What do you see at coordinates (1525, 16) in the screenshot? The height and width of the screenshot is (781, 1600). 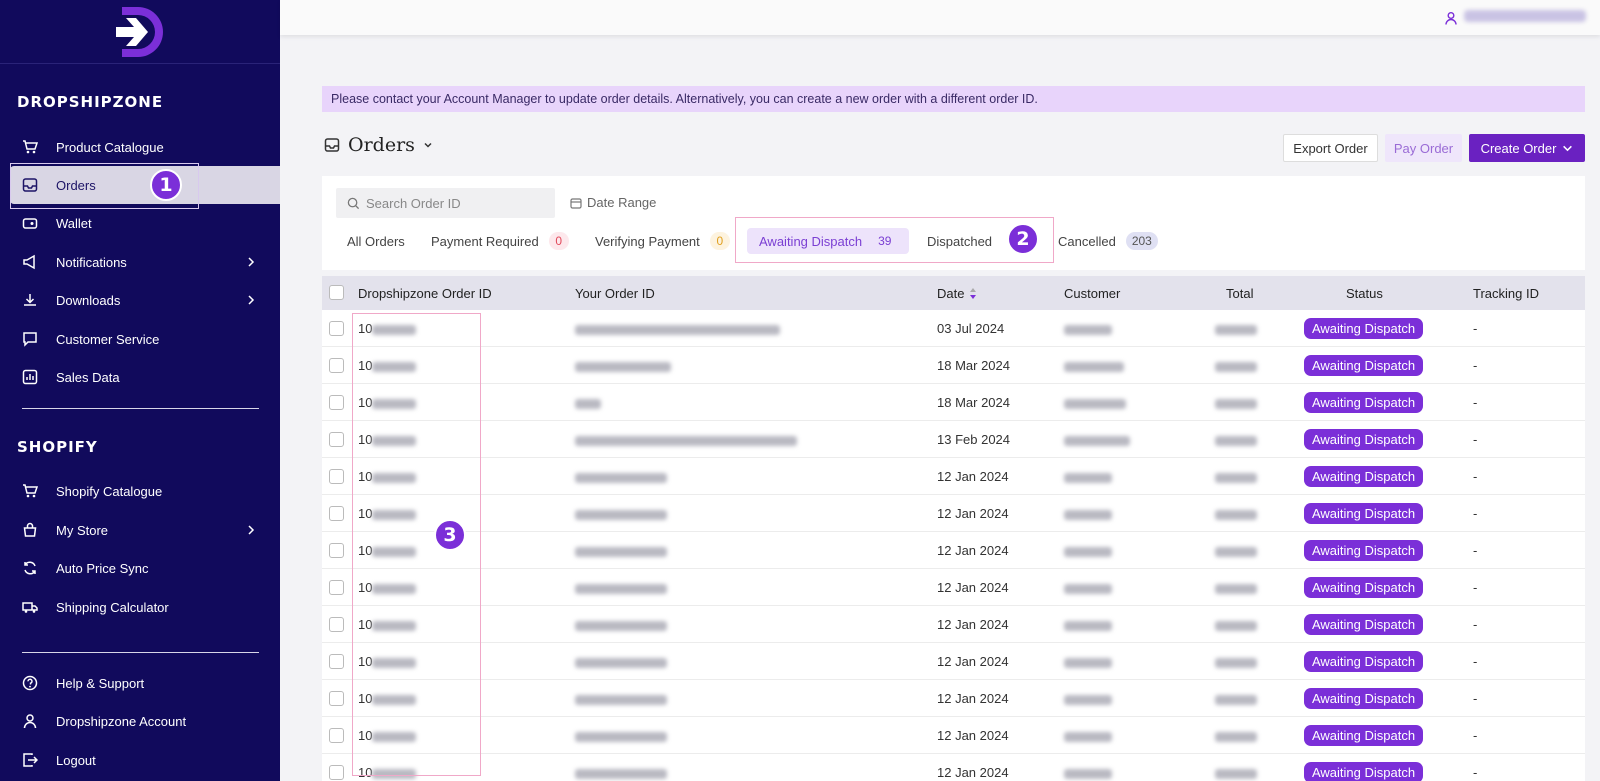 I see `user-account-name-redacted` at bounding box center [1525, 16].